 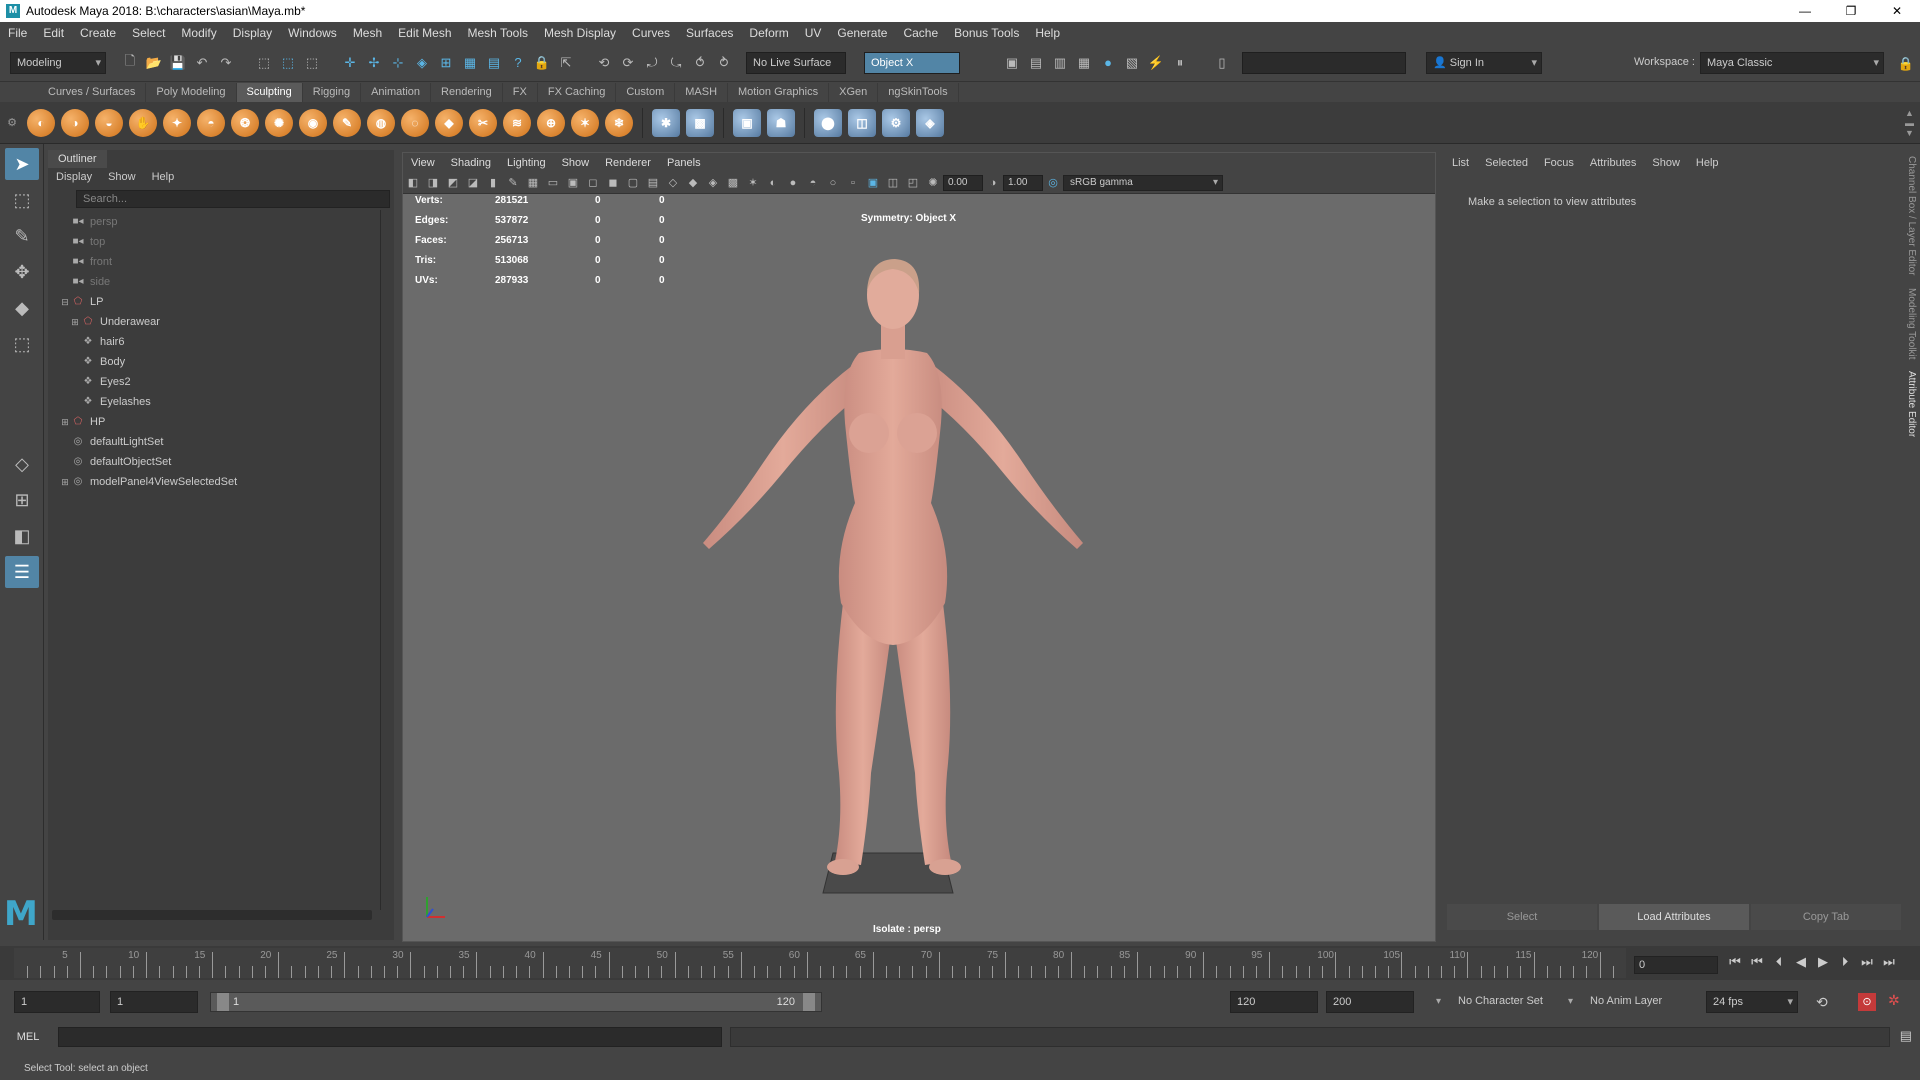 I want to click on attr-menu-help: Help, so click(x=1707, y=163).